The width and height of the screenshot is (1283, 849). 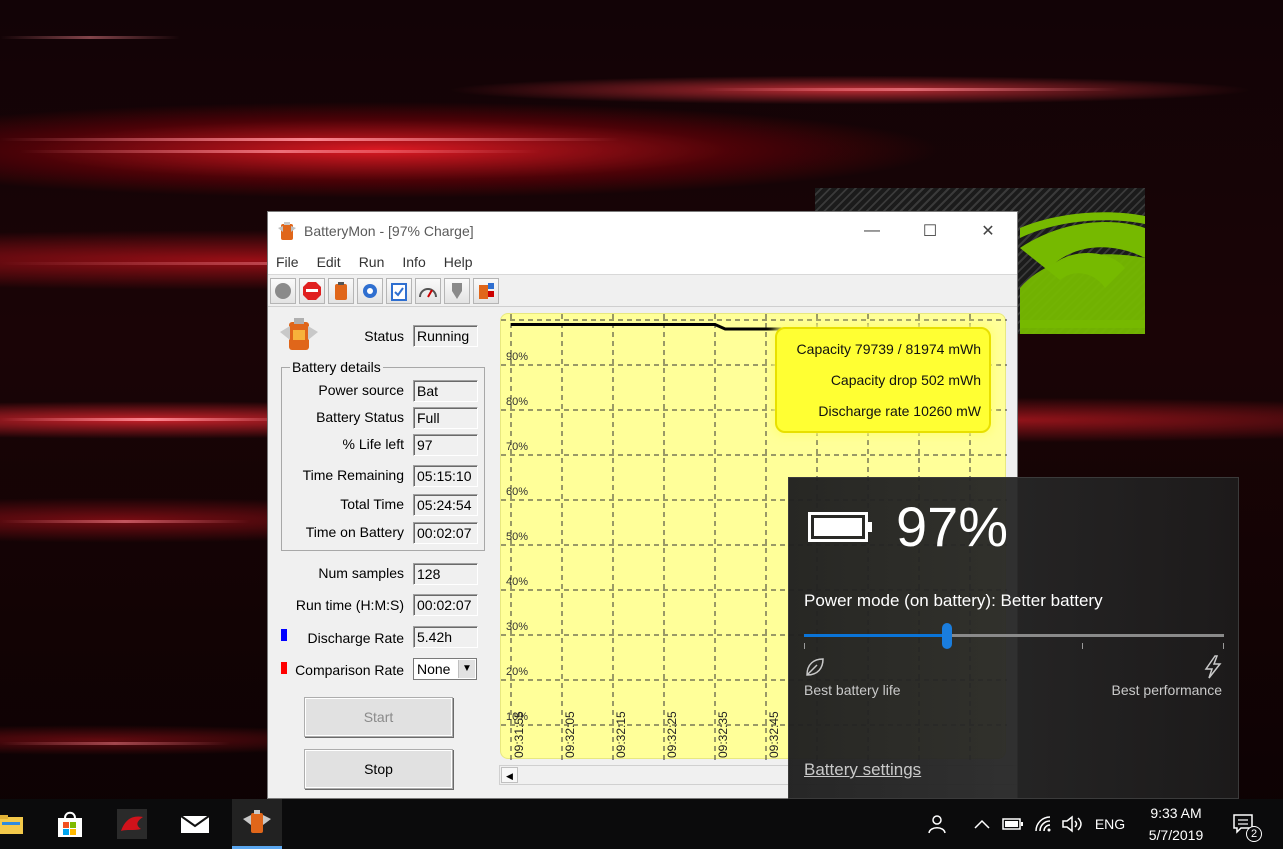 What do you see at coordinates (1176, 824) in the screenshot?
I see `clock: 9:33 AM 5/7/2019` at bounding box center [1176, 824].